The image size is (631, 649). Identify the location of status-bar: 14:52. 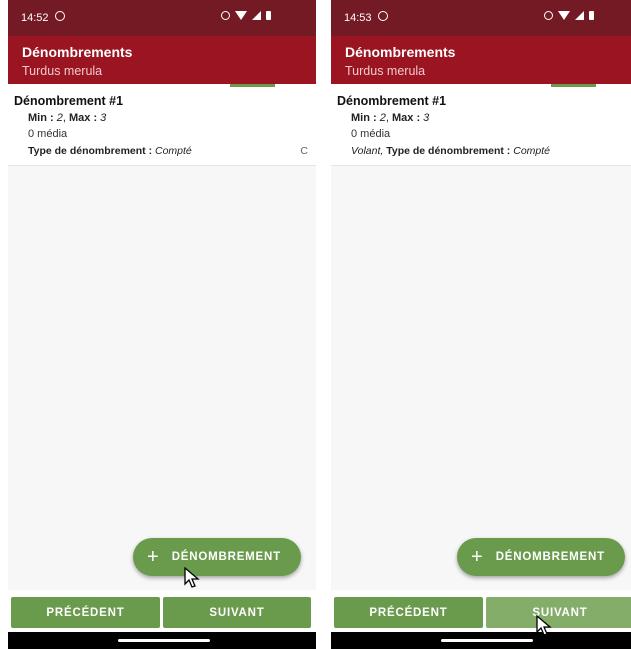
(162, 18).